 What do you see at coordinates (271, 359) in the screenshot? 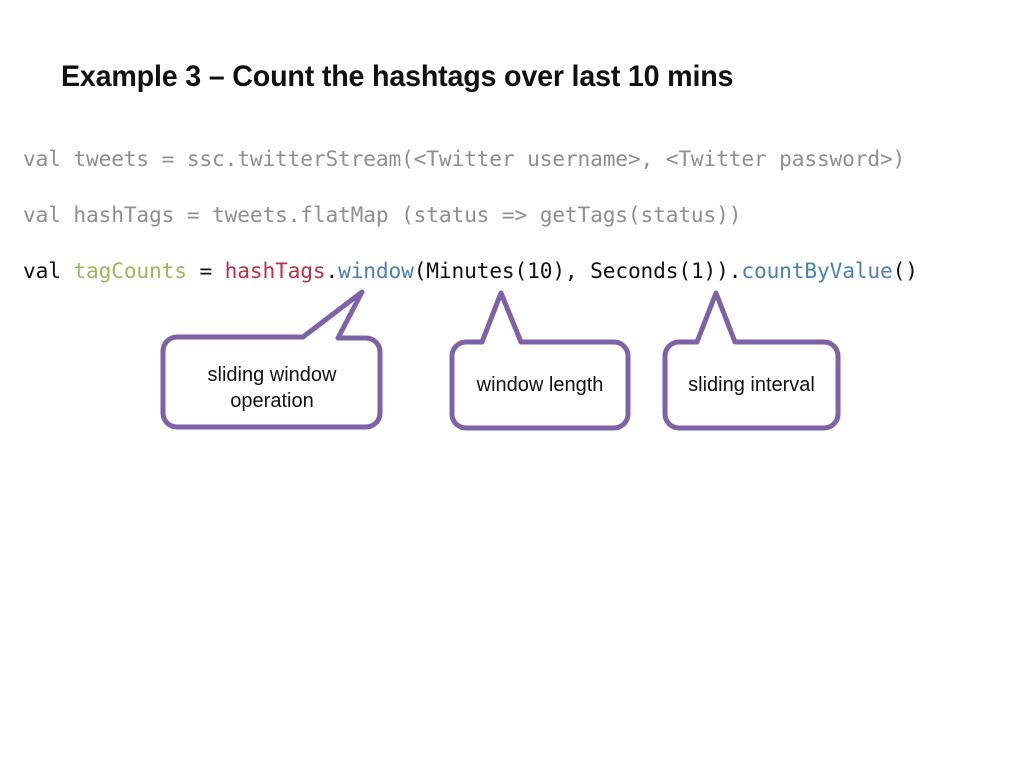
I see `callout-sliding-window-operation-shape` at bounding box center [271, 359].